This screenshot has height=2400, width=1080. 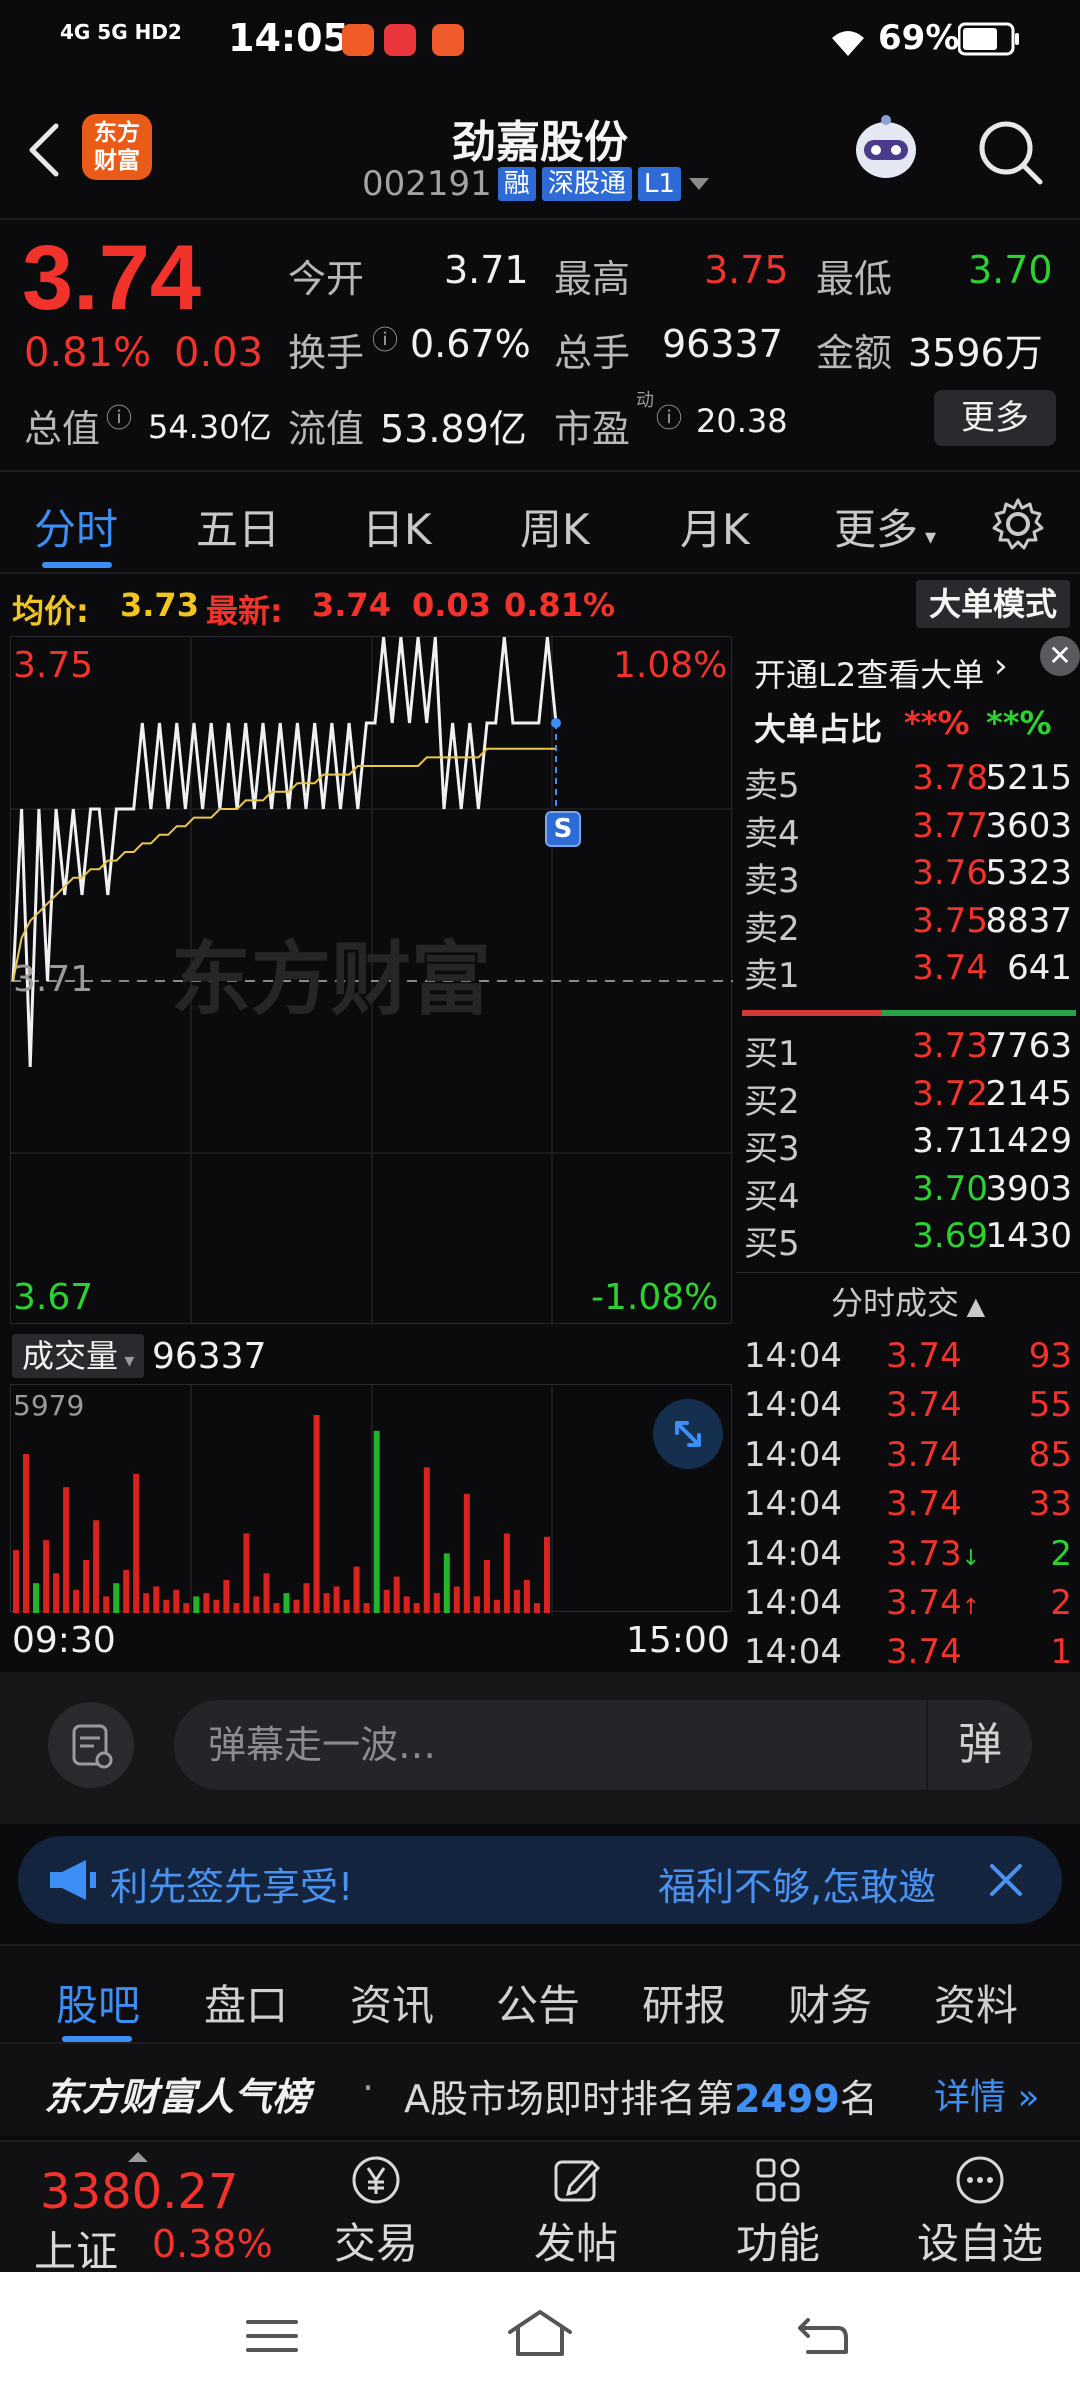 What do you see at coordinates (351, 605) in the screenshot?
I see `latest-value: 3.74` at bounding box center [351, 605].